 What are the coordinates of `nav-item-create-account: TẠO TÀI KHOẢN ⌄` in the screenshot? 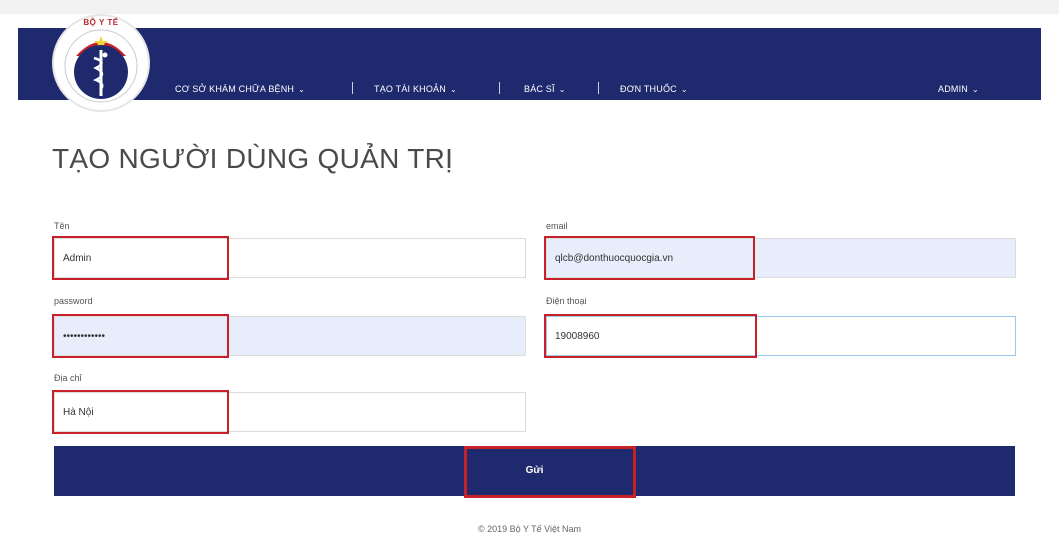 It's located at (415, 89).